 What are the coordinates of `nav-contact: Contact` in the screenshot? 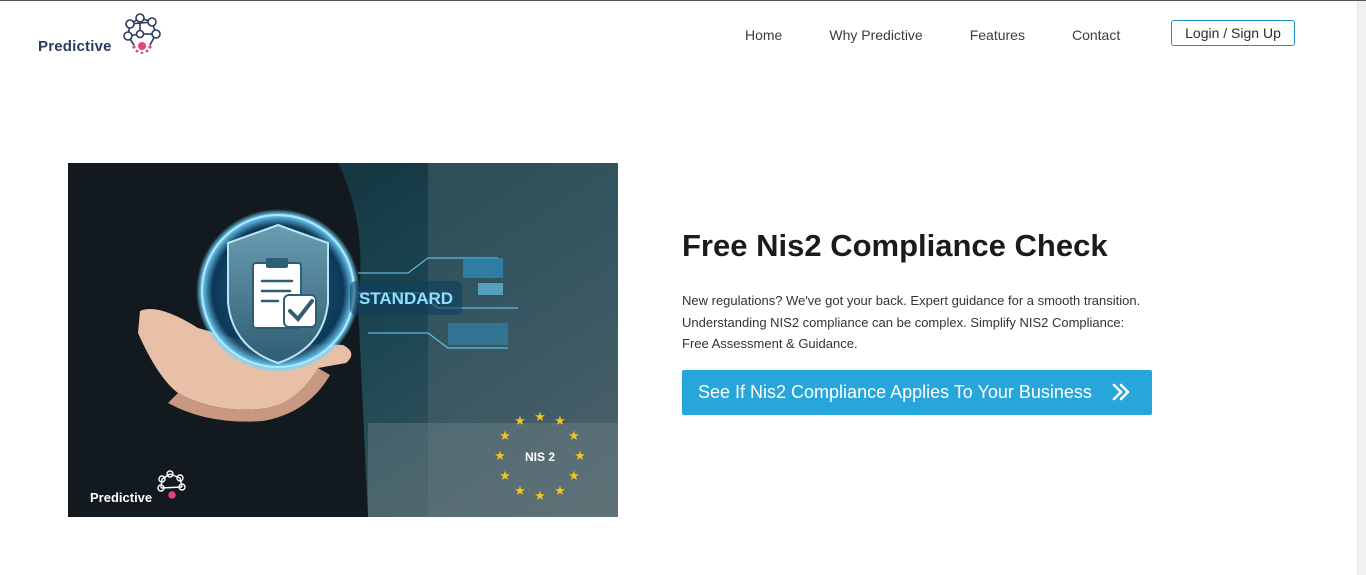 It's located at (1096, 35).